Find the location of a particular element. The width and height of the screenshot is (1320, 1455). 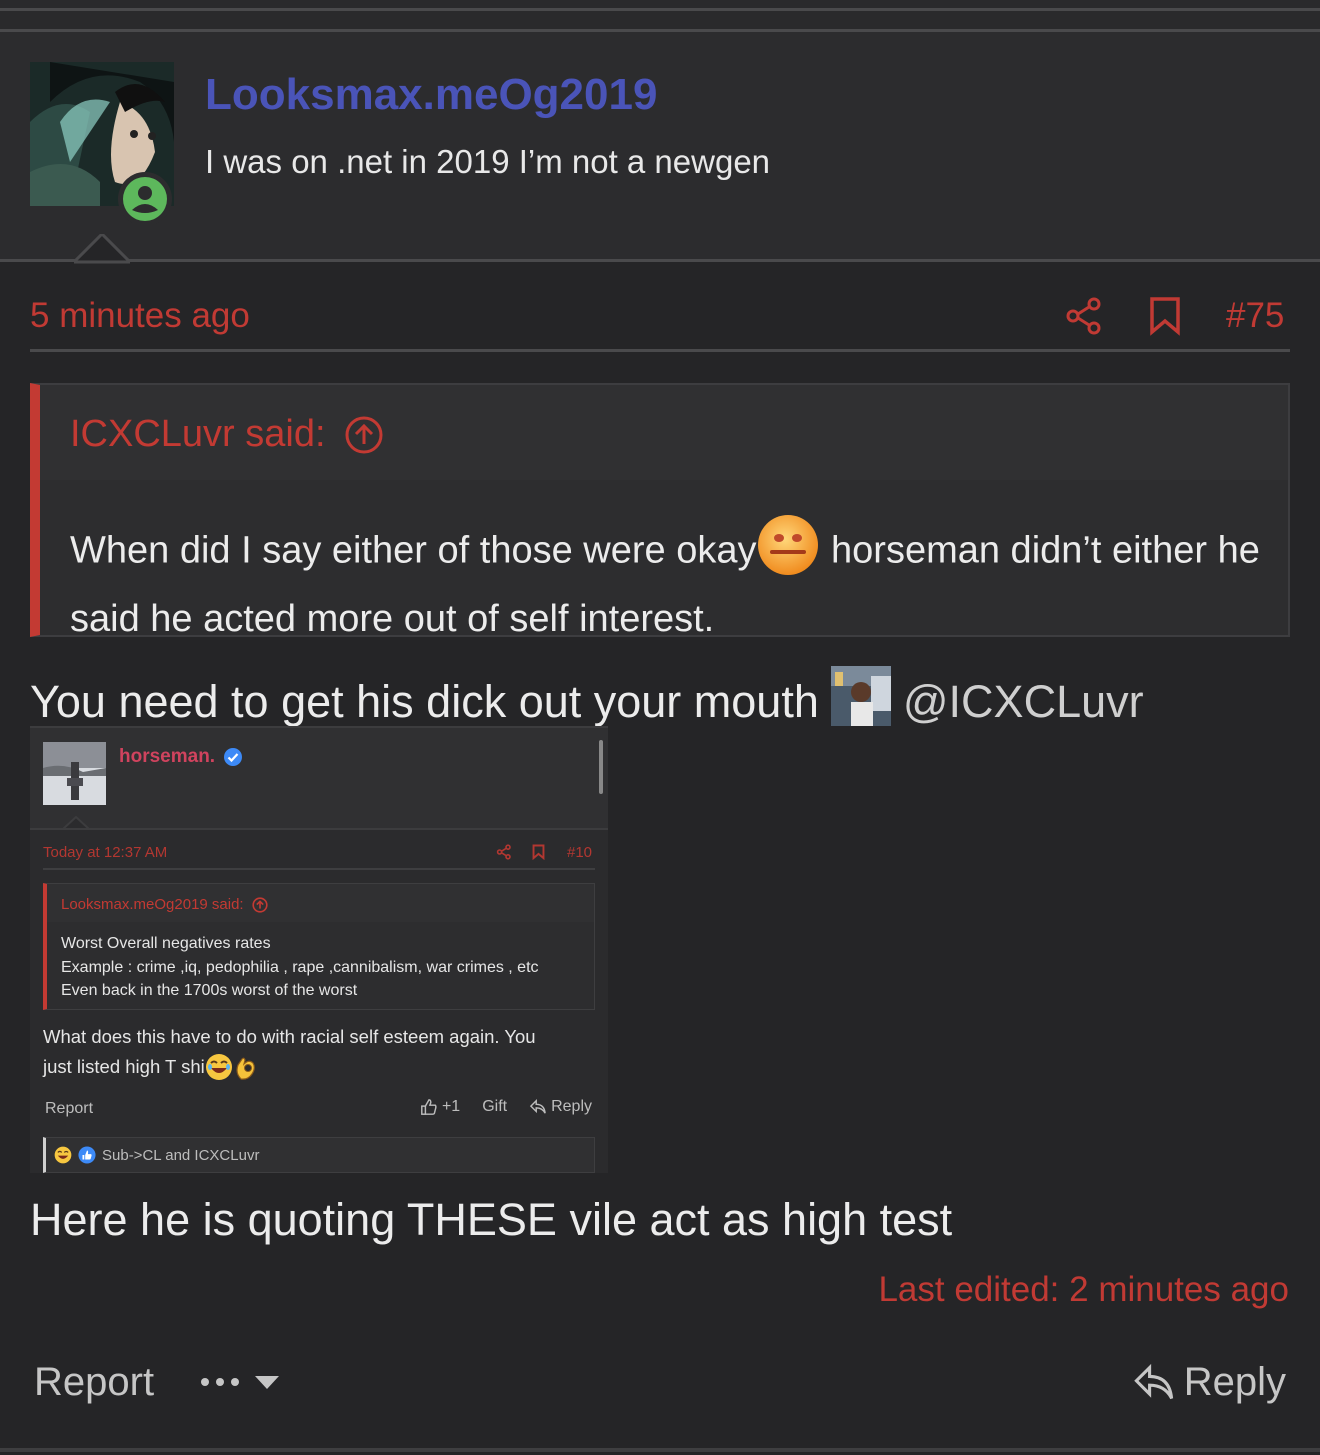

screenshot-username: horseman. is located at coordinates (181, 757).